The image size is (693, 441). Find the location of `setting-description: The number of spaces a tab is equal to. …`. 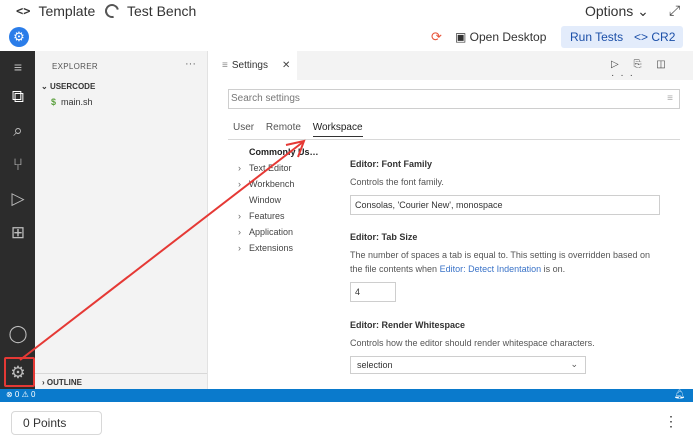

setting-description: The number of spaces a tab is equal to. … is located at coordinates (505, 262).